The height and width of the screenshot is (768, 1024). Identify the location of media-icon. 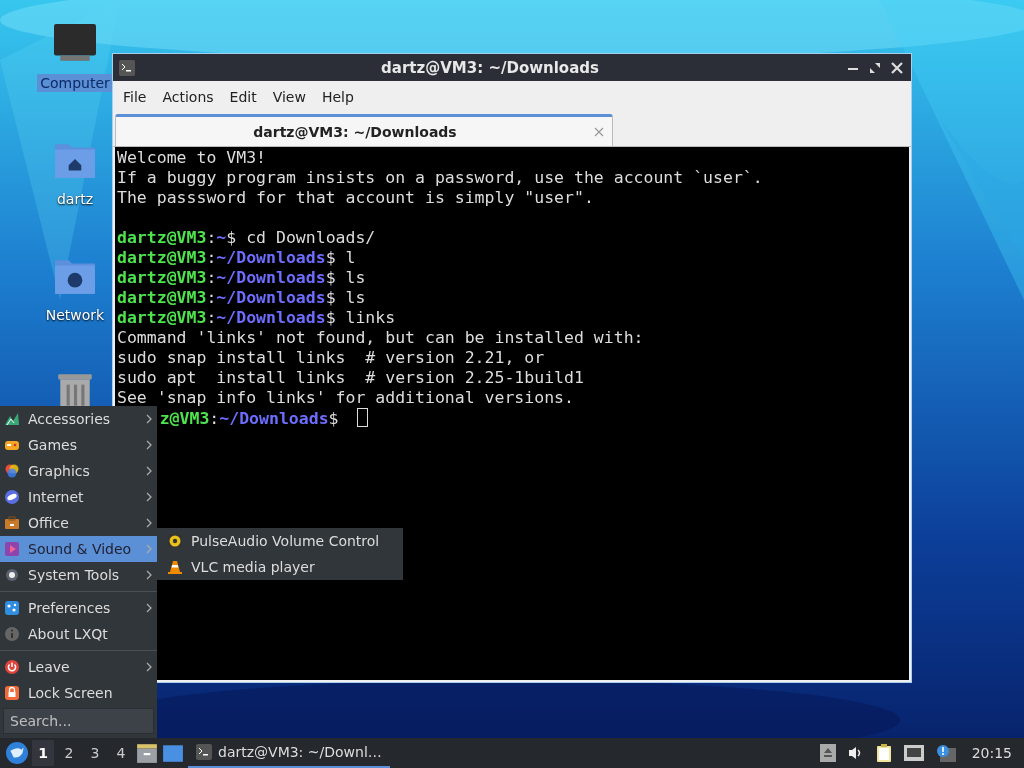
(12, 549).